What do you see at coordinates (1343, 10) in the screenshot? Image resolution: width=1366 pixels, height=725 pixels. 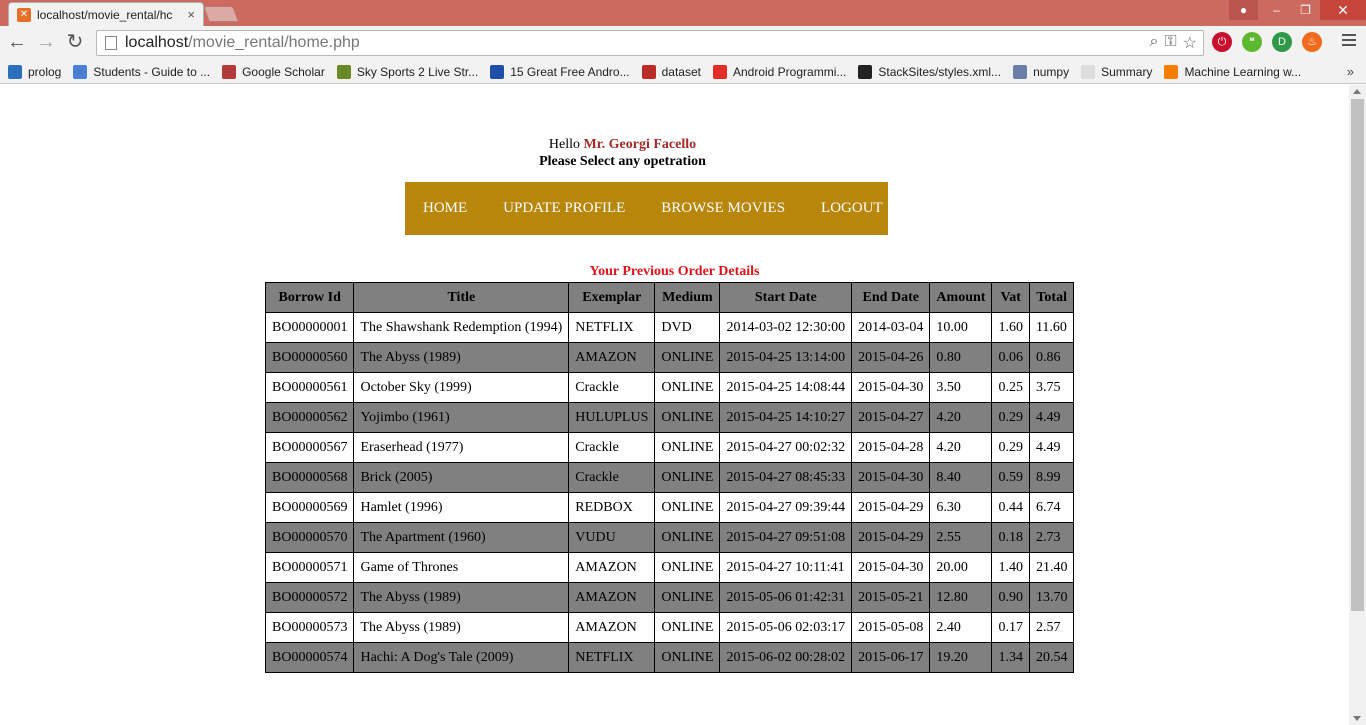 I see `close-window-button: ✕` at bounding box center [1343, 10].